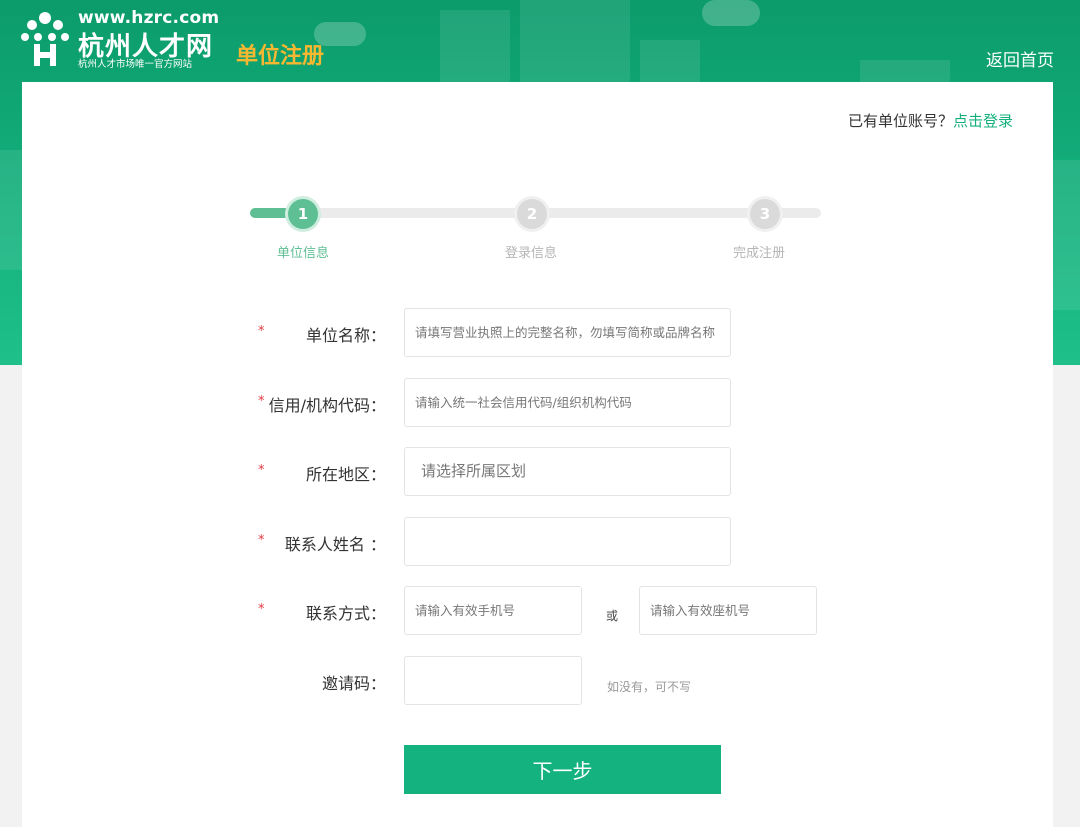 This screenshot has height=827, width=1080. Describe the element at coordinates (353, 683) in the screenshot. I see `invite-code-label: 邀请码：` at that location.